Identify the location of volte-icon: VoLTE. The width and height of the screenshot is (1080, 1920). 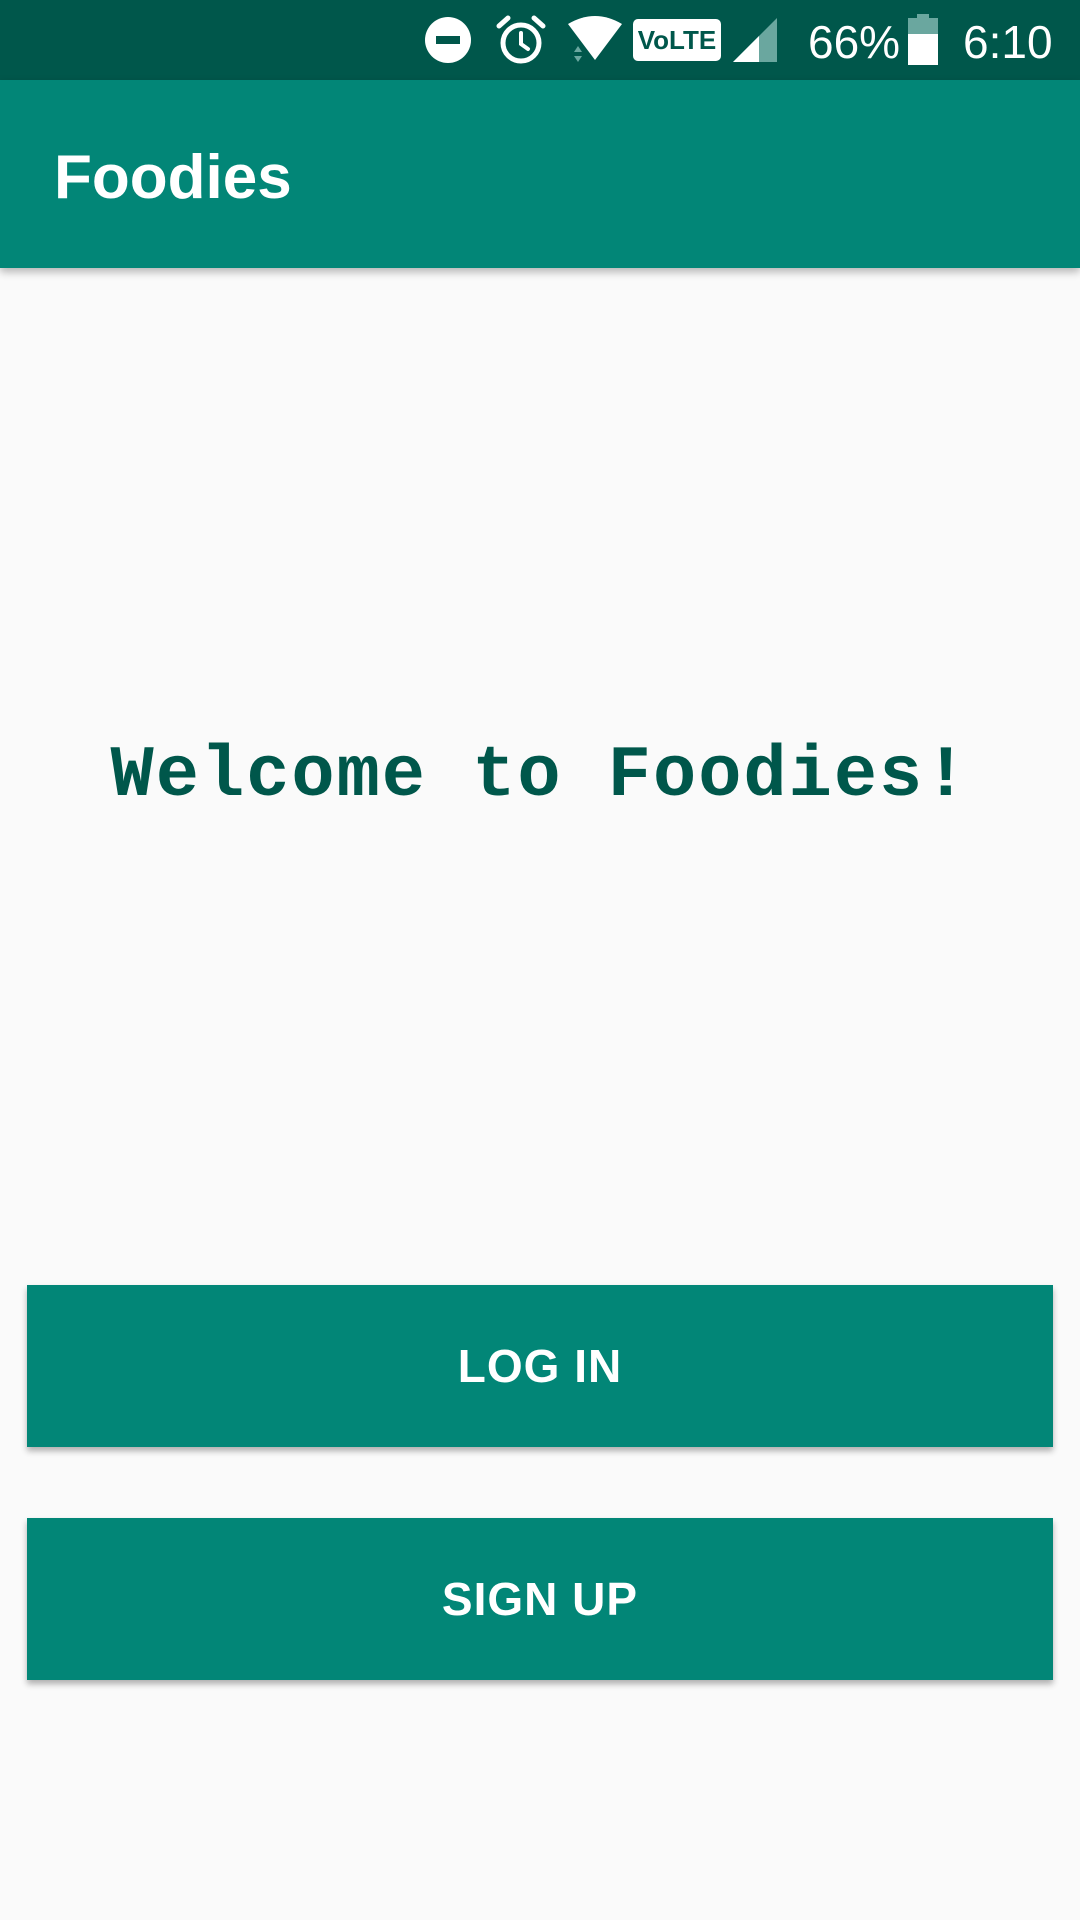
(677, 40).